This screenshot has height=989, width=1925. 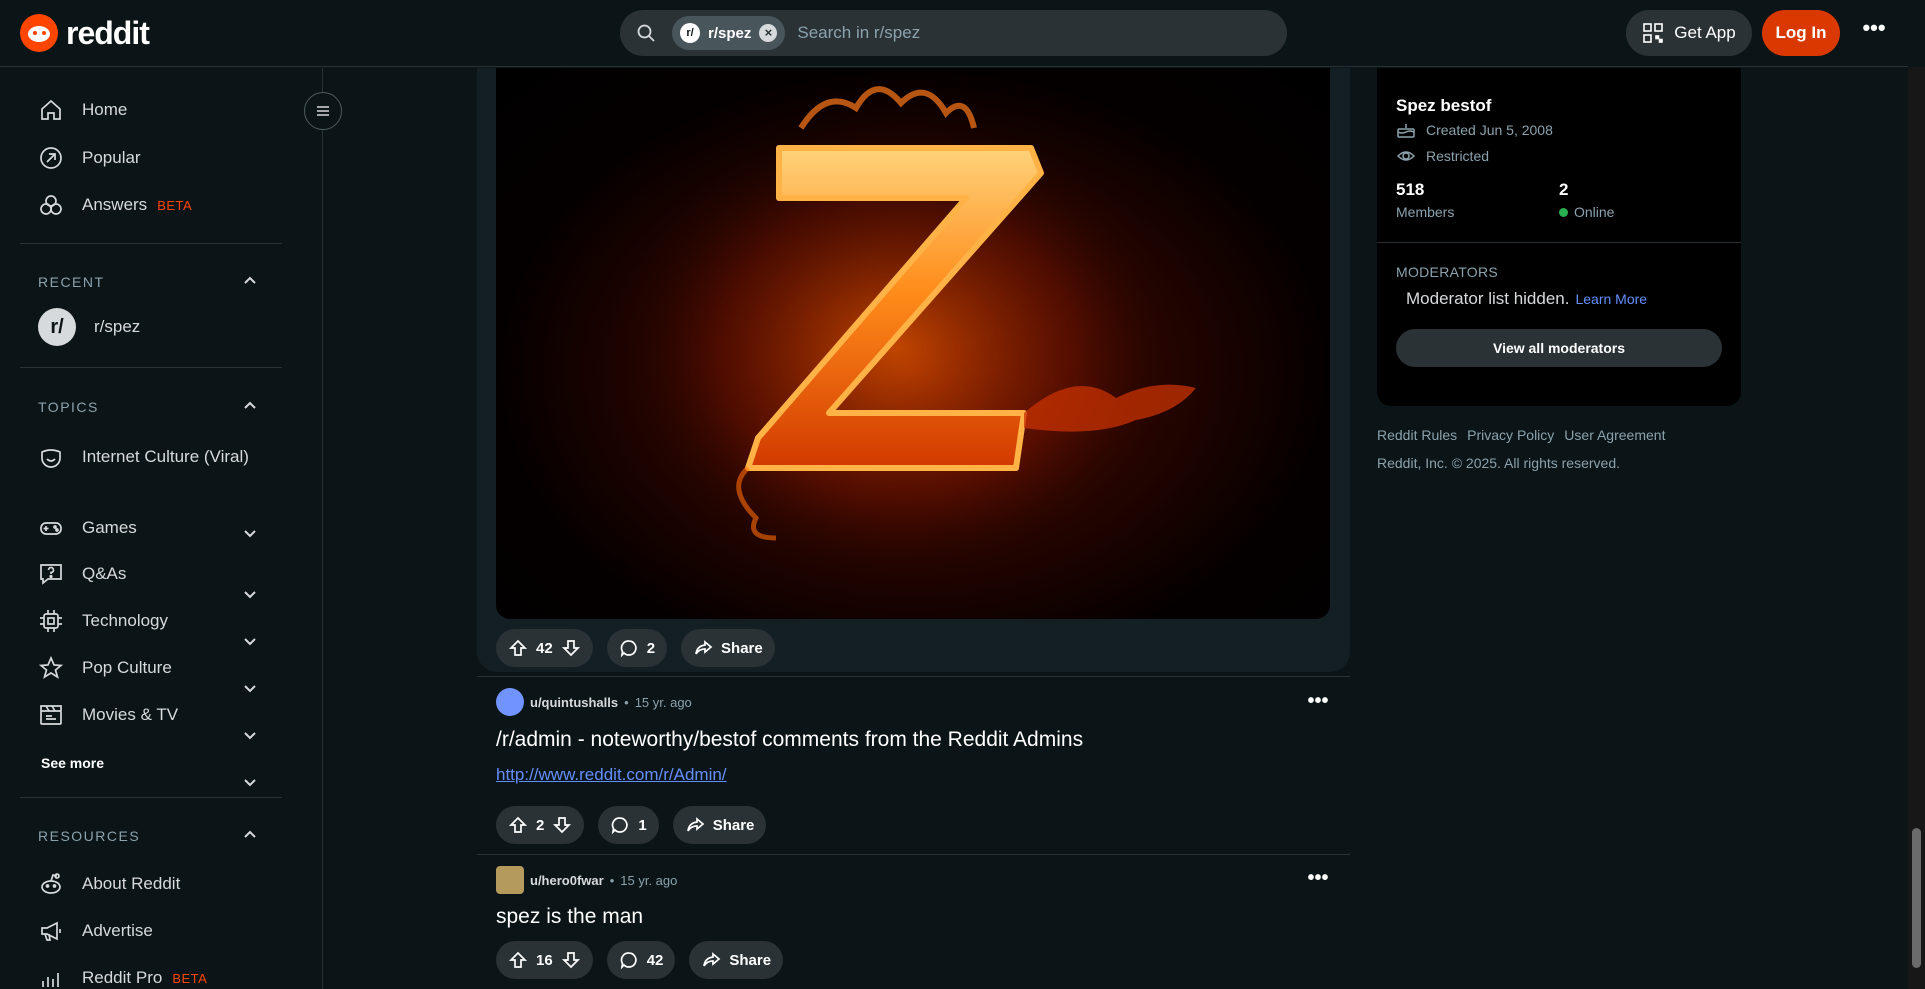 What do you see at coordinates (108, 32) in the screenshot?
I see `logo-text: reddit` at bounding box center [108, 32].